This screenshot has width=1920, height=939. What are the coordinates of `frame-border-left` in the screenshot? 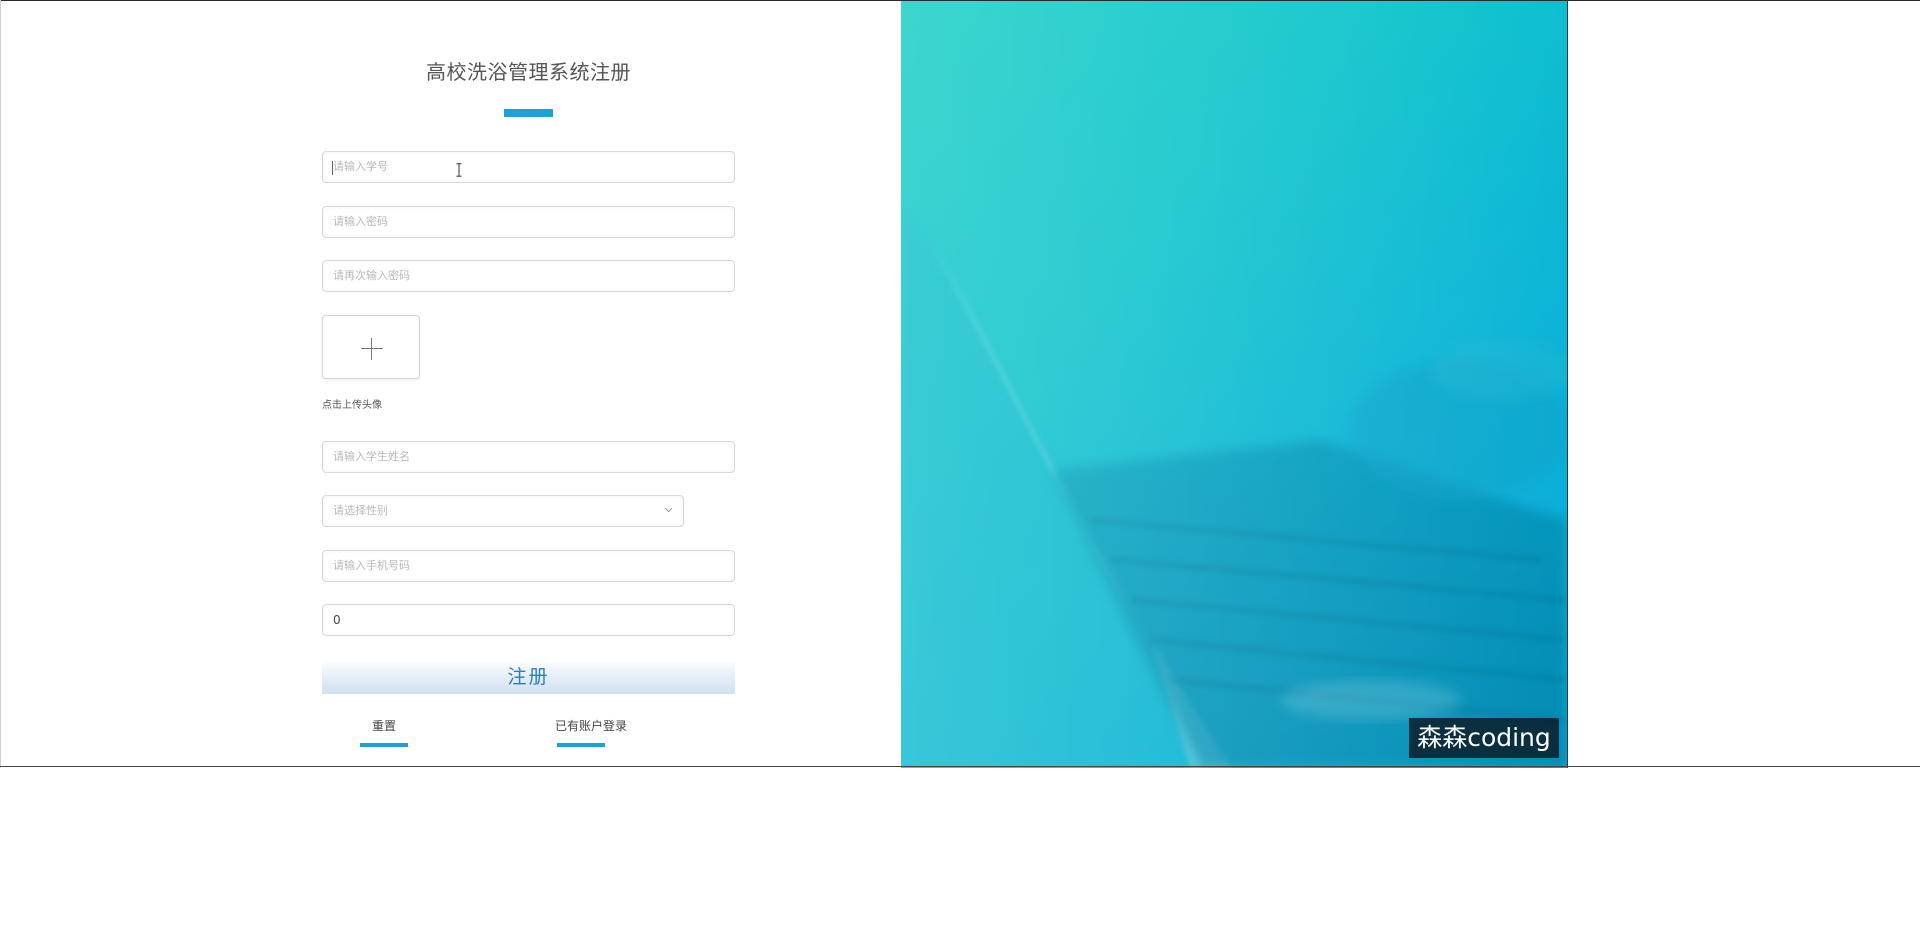 It's located at (0, 384).